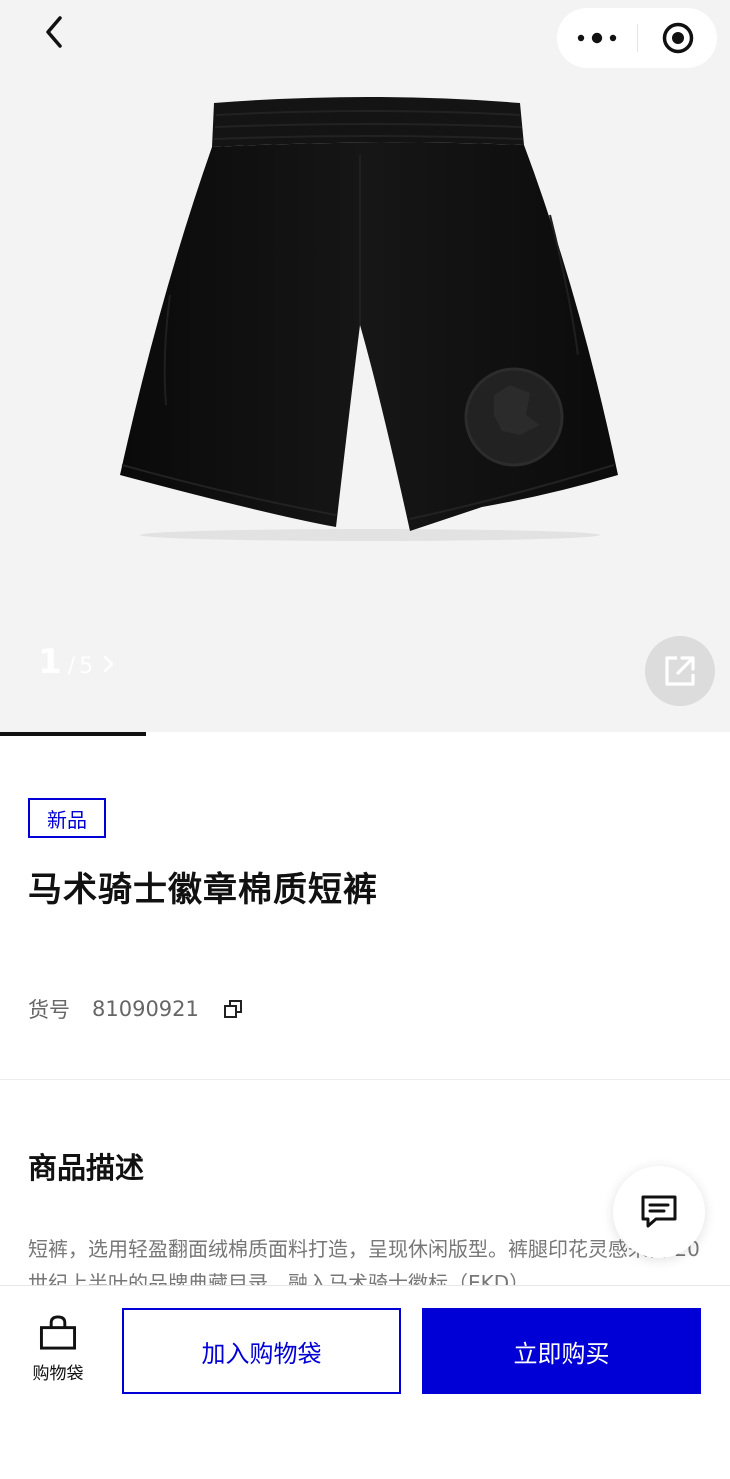 This screenshot has width=730, height=1479. Describe the element at coordinates (67, 818) in the screenshot. I see `new-badge: 新品` at that location.